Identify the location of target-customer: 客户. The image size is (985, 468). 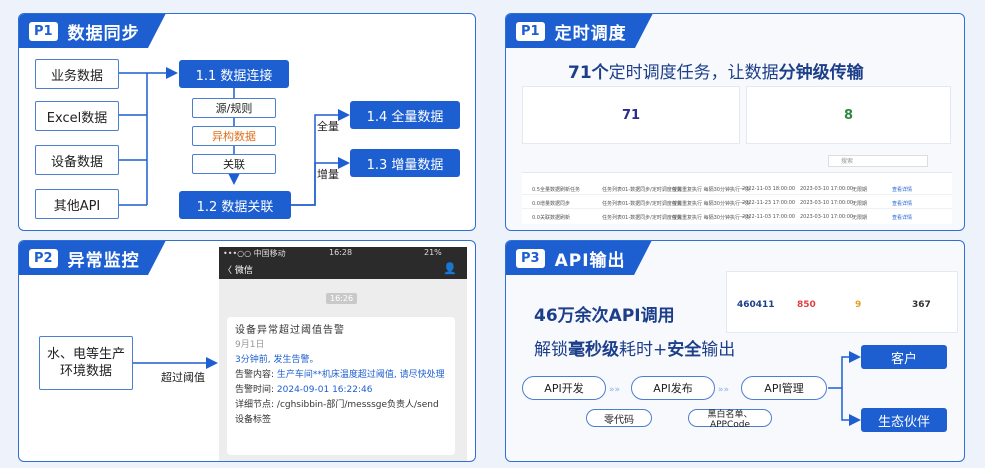
(904, 357).